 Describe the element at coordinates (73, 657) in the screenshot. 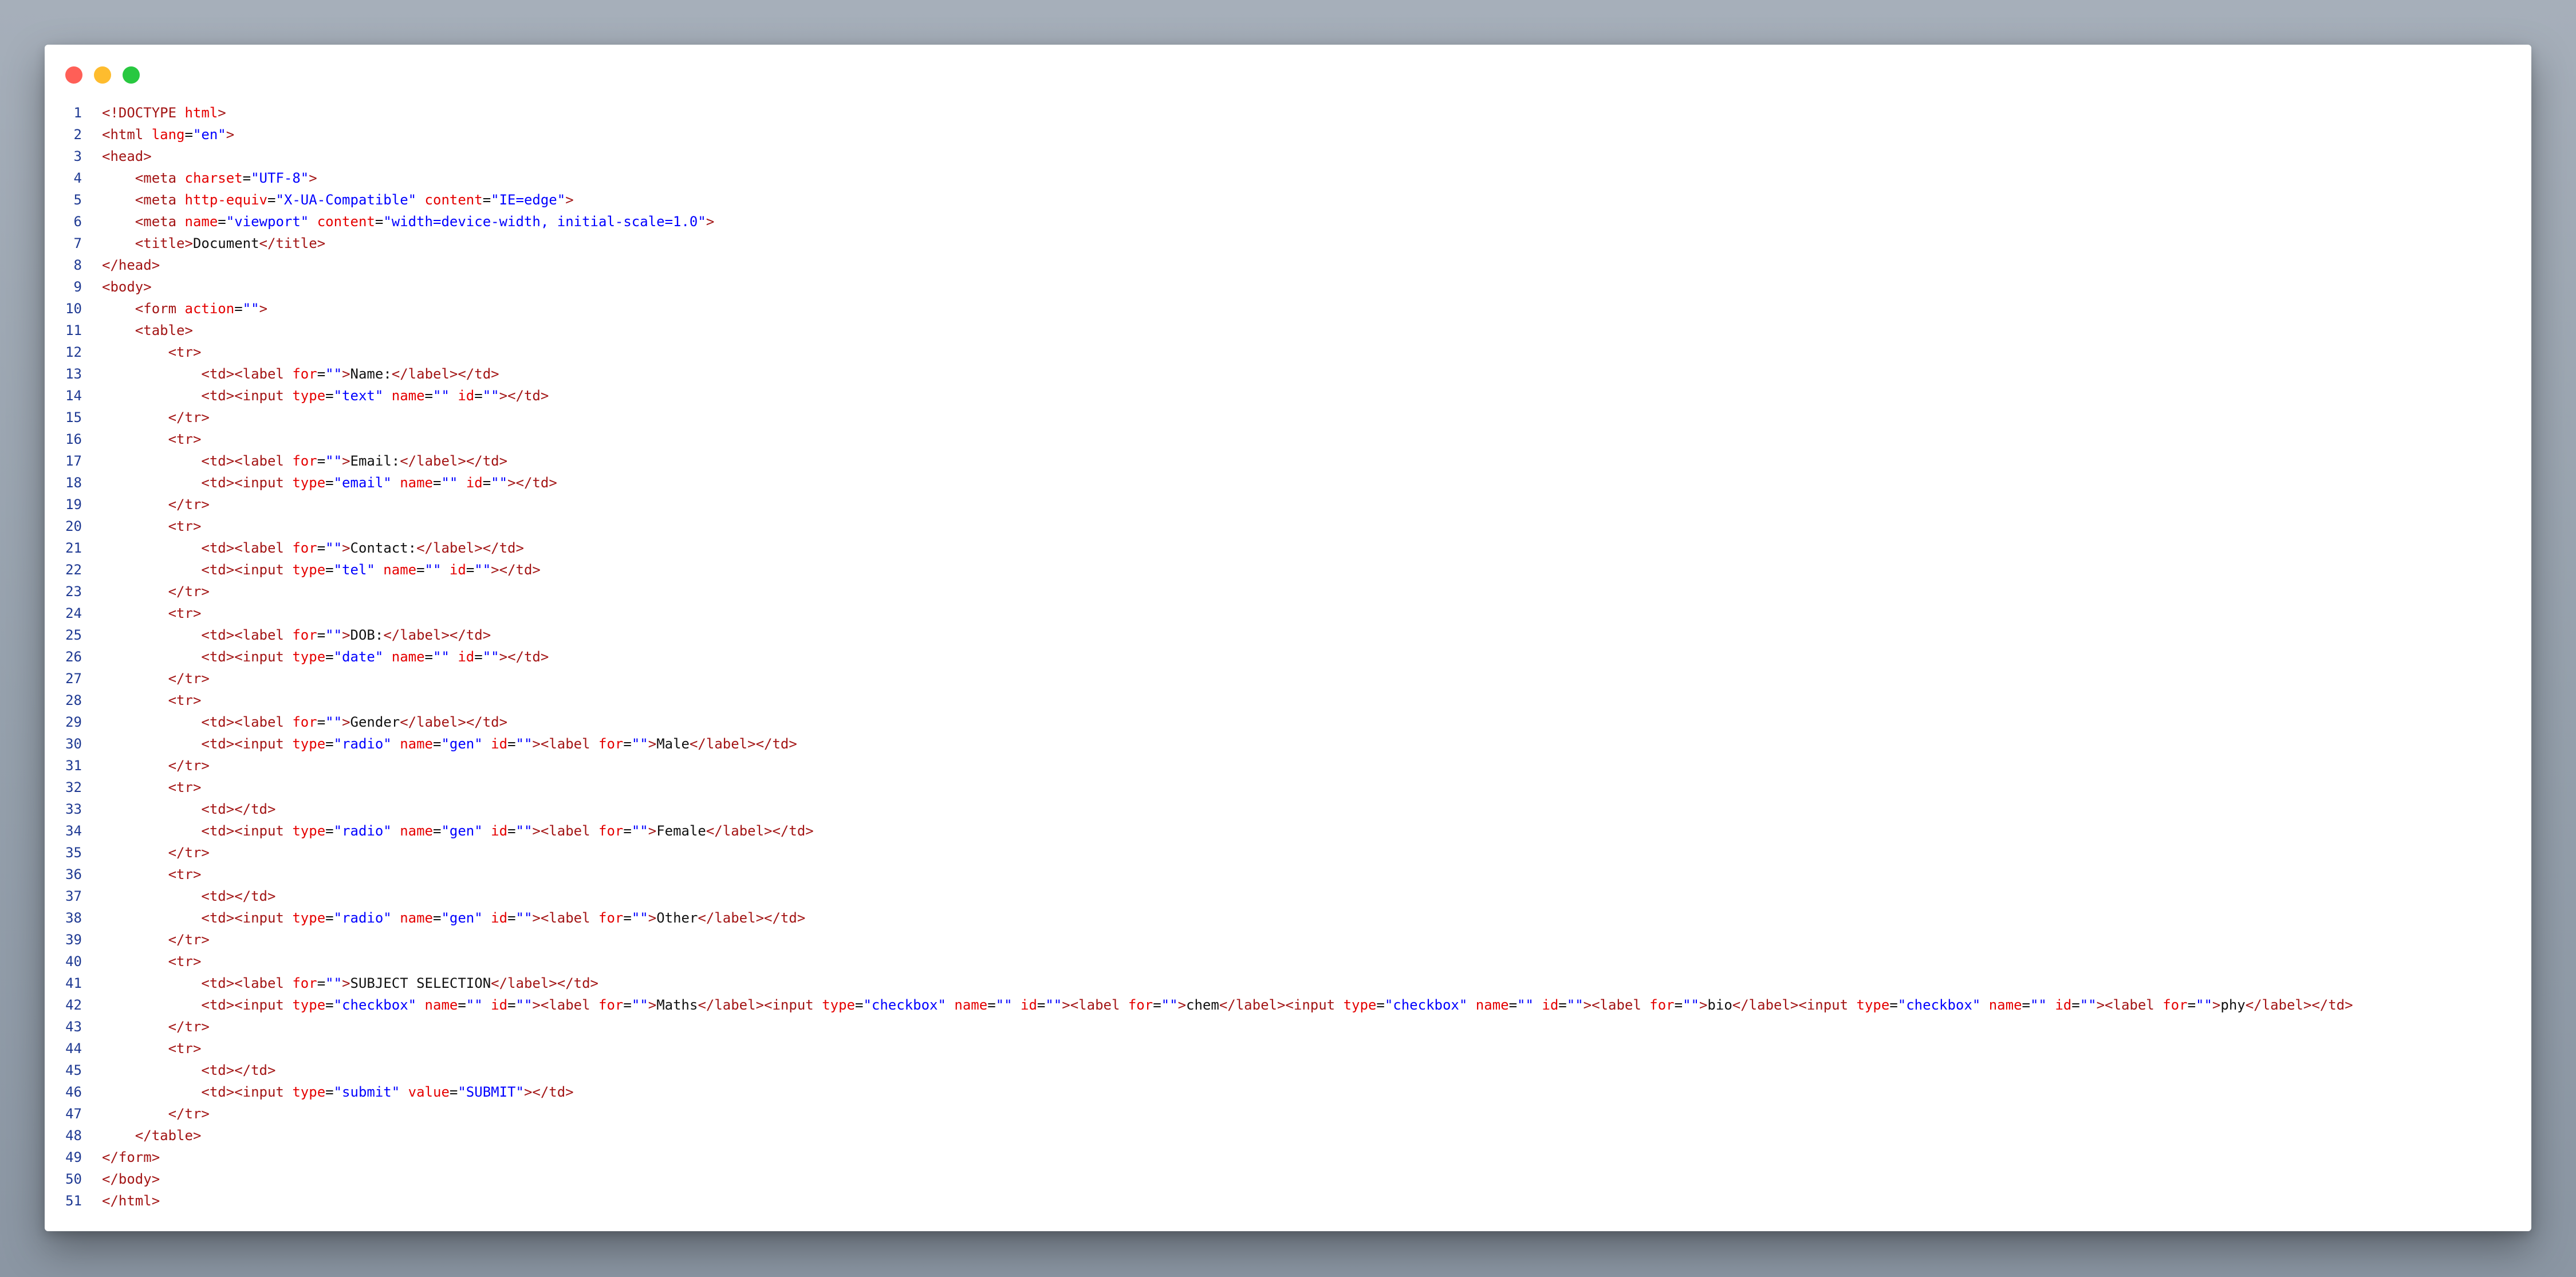

I see `line-number: 26` at that location.